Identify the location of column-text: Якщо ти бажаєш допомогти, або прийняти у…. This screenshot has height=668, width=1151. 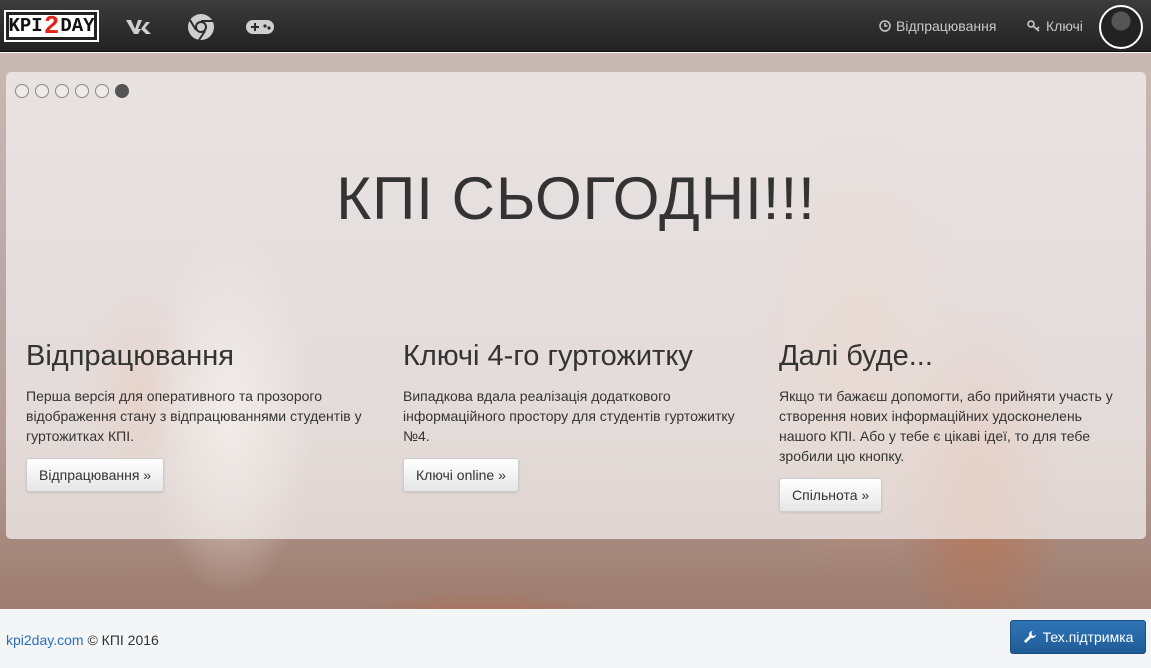
(946, 426).